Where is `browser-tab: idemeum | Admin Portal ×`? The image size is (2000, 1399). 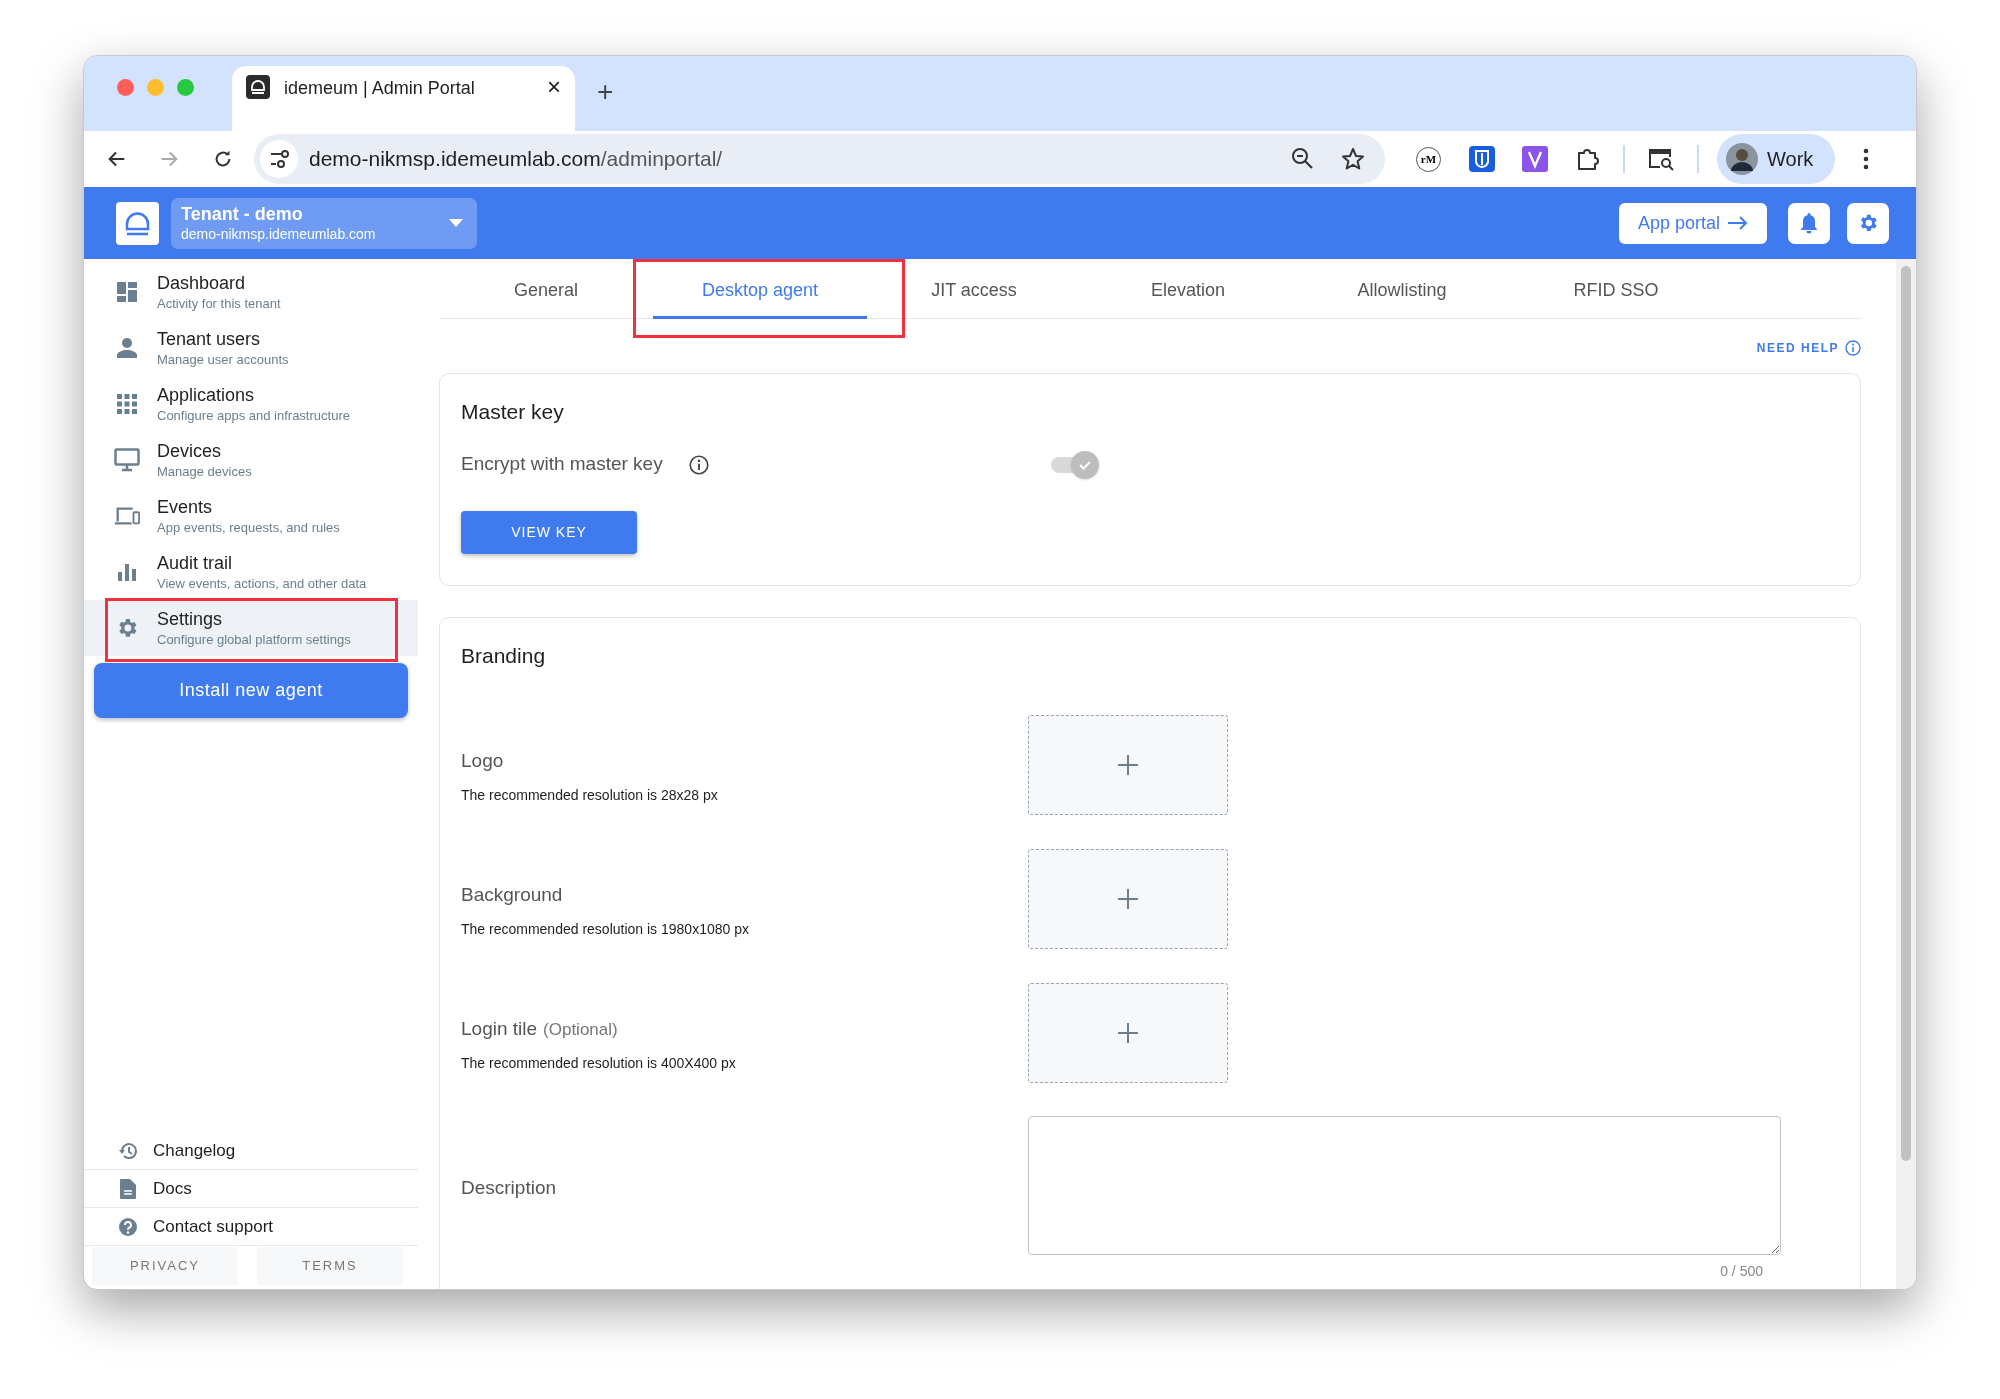 browser-tab: idemeum | Admin Portal × is located at coordinates (403, 98).